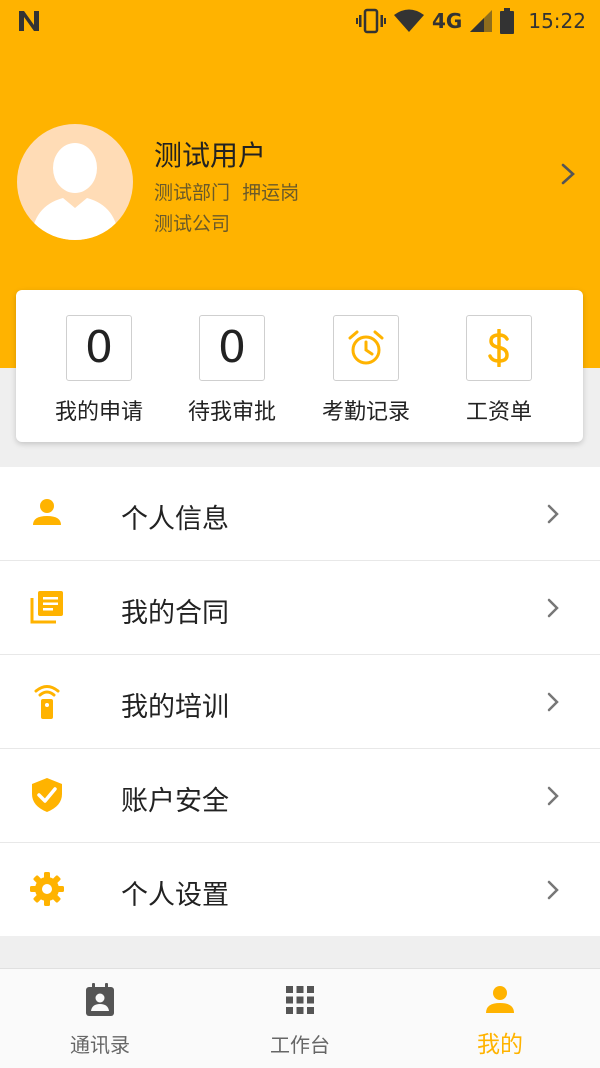 The image size is (600, 1068). What do you see at coordinates (100, 1018) in the screenshot?
I see `tab-contacts: 通讯录` at bounding box center [100, 1018].